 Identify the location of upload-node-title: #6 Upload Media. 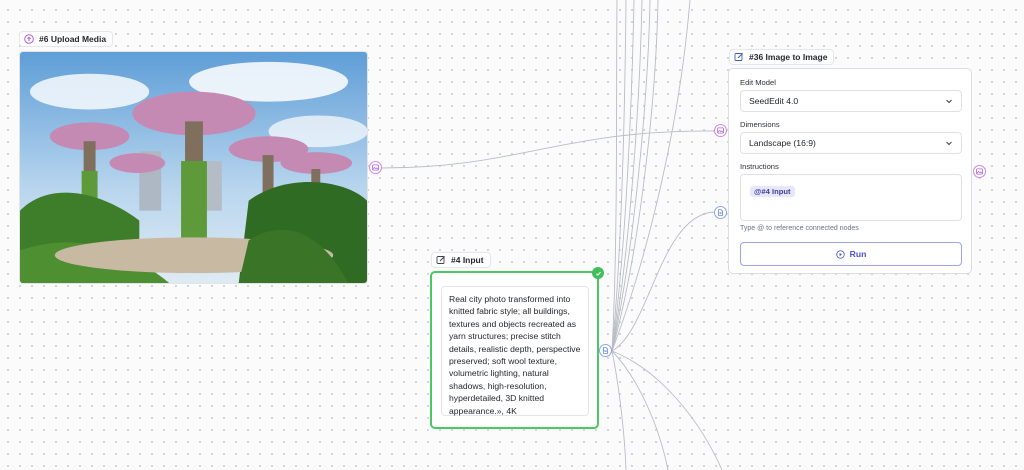
(73, 39).